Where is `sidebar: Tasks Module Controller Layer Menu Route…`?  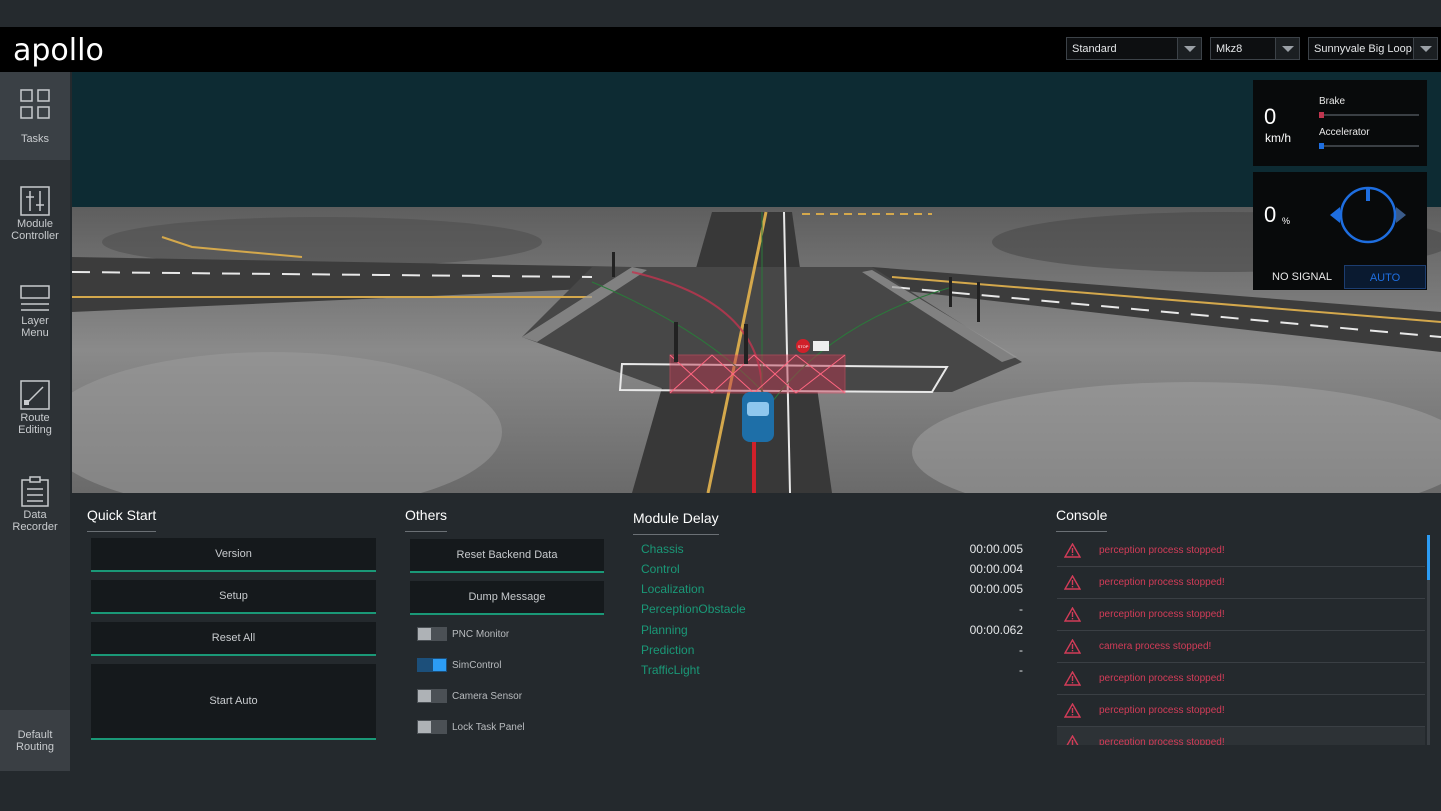 sidebar: Tasks Module Controller Layer Menu Route… is located at coordinates (35, 421).